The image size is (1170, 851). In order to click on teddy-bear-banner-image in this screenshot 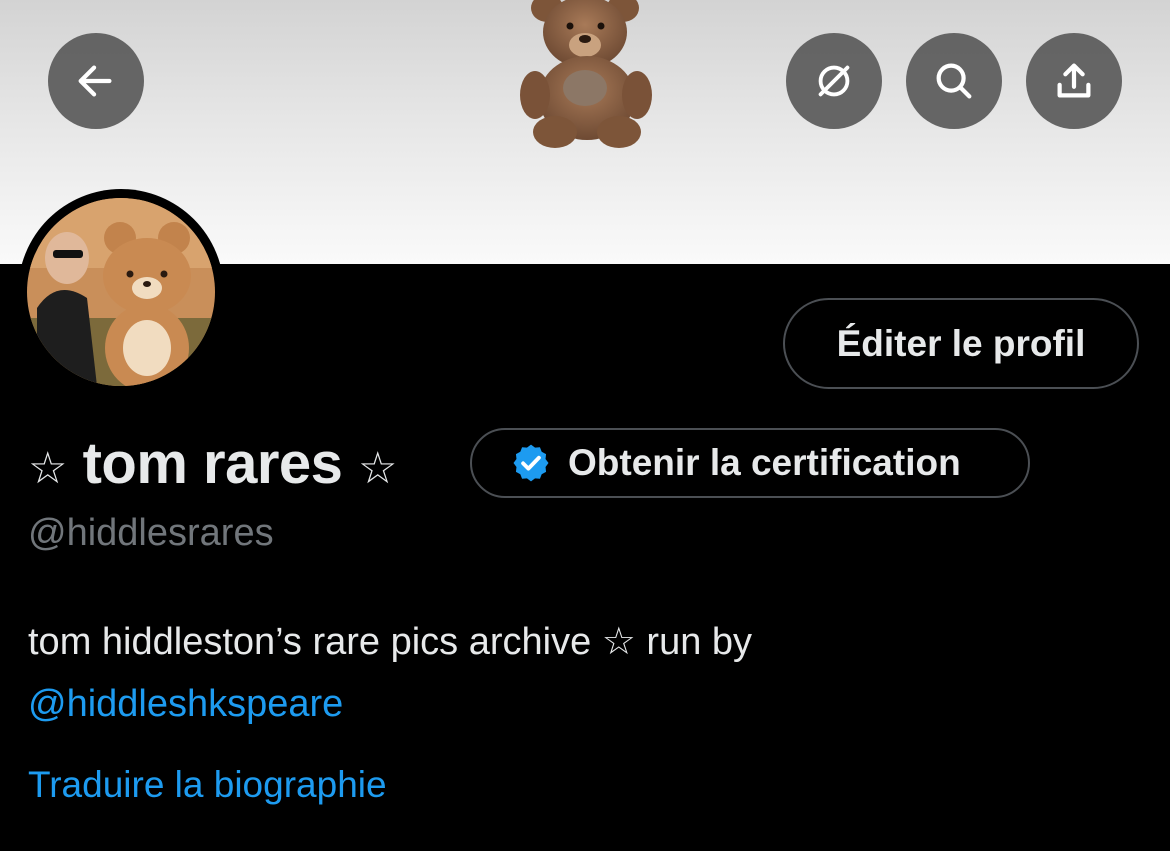, I will do `click(586, 74)`.